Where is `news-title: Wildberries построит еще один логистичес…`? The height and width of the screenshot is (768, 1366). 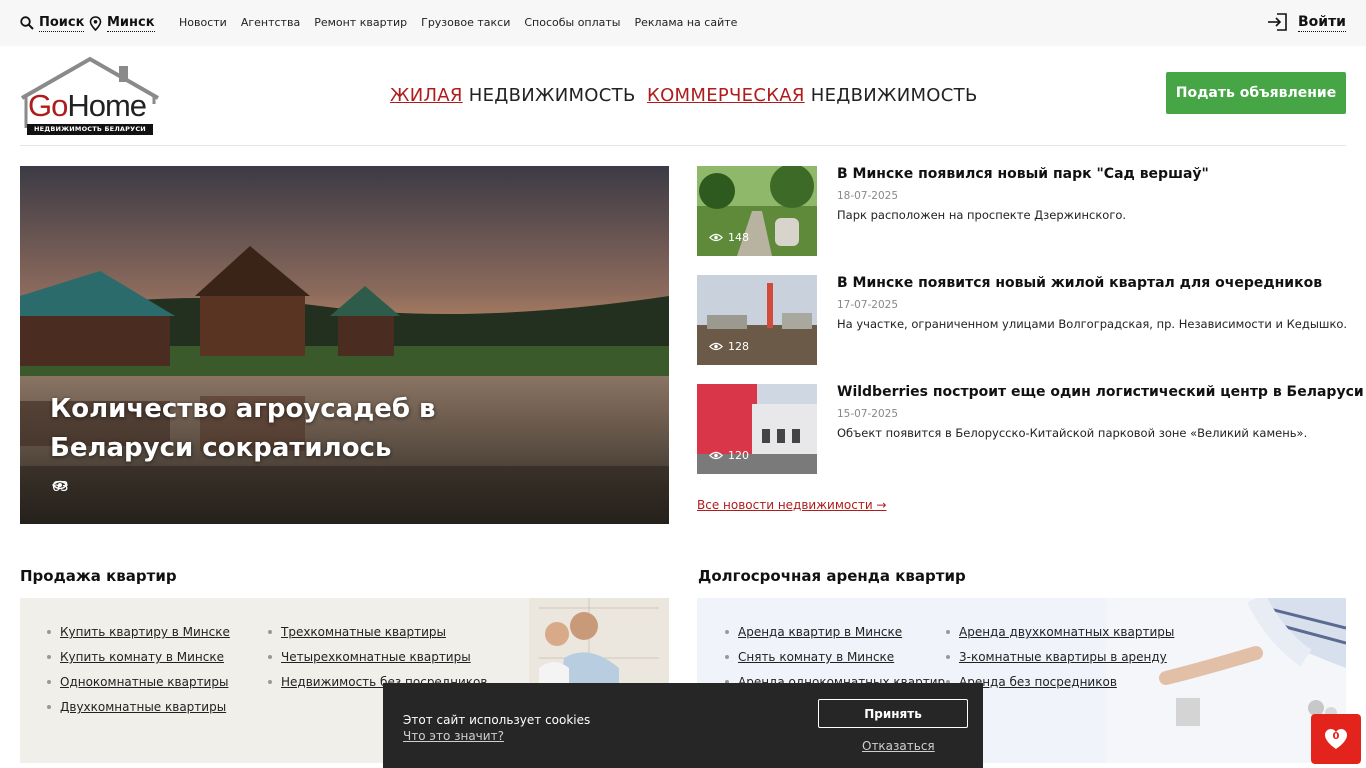
news-title: Wildberries построит еще один логистичес… is located at coordinates (1100, 392).